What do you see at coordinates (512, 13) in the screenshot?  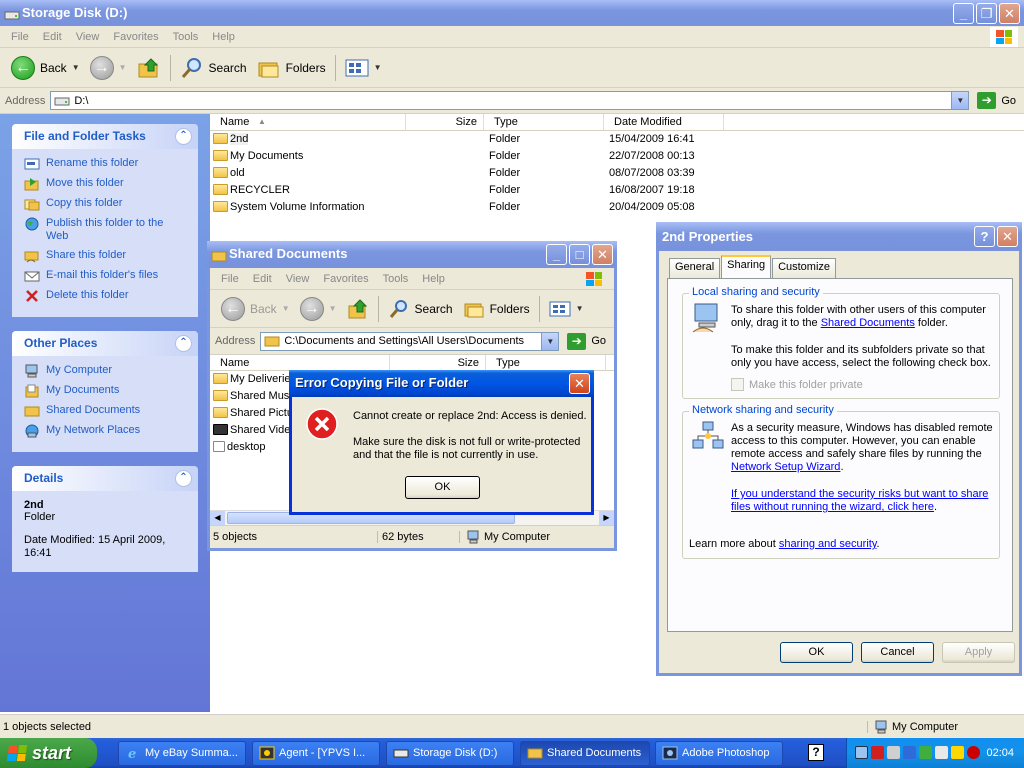 I see `main-titlebar: Storage Disk (D:) _ ❐ ✕` at bounding box center [512, 13].